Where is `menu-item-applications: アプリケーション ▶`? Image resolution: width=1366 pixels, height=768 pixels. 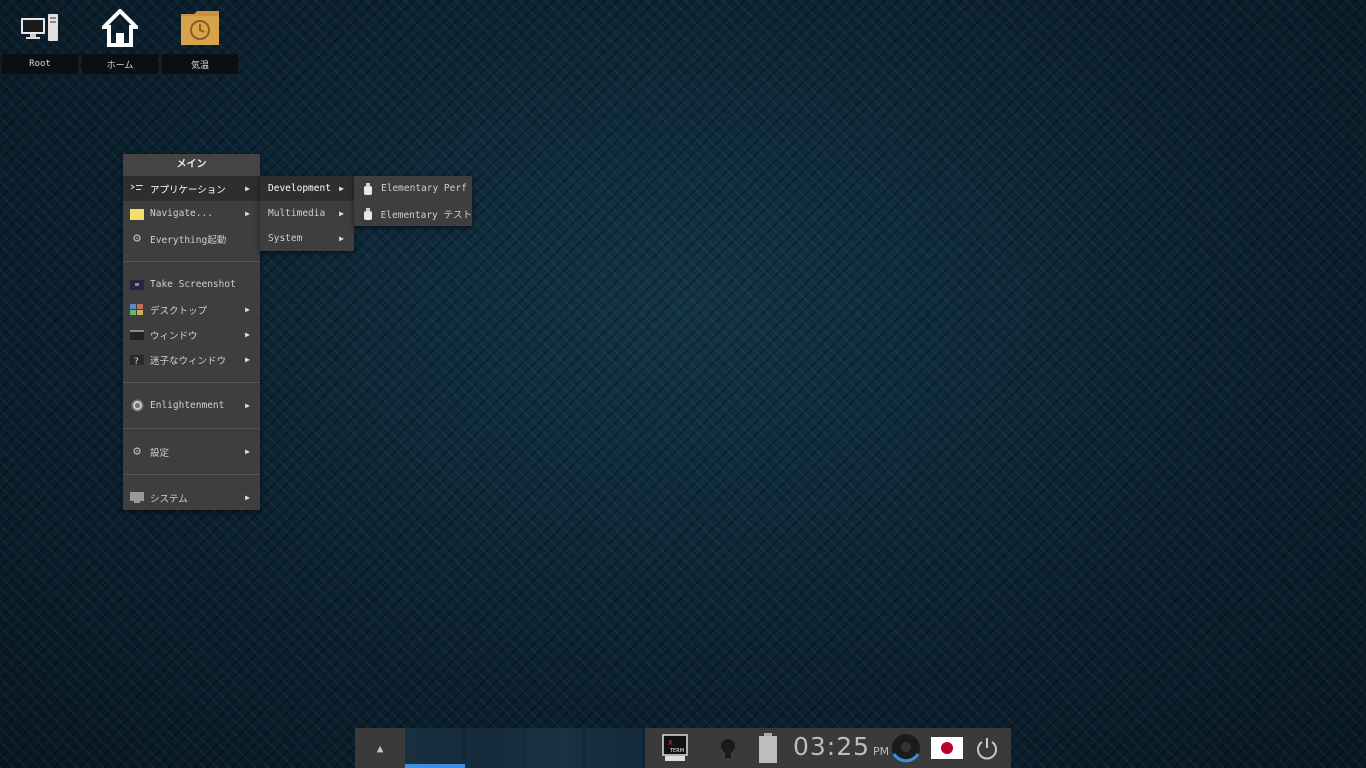
menu-item-applications: アプリケーション ▶ is located at coordinates (191, 188).